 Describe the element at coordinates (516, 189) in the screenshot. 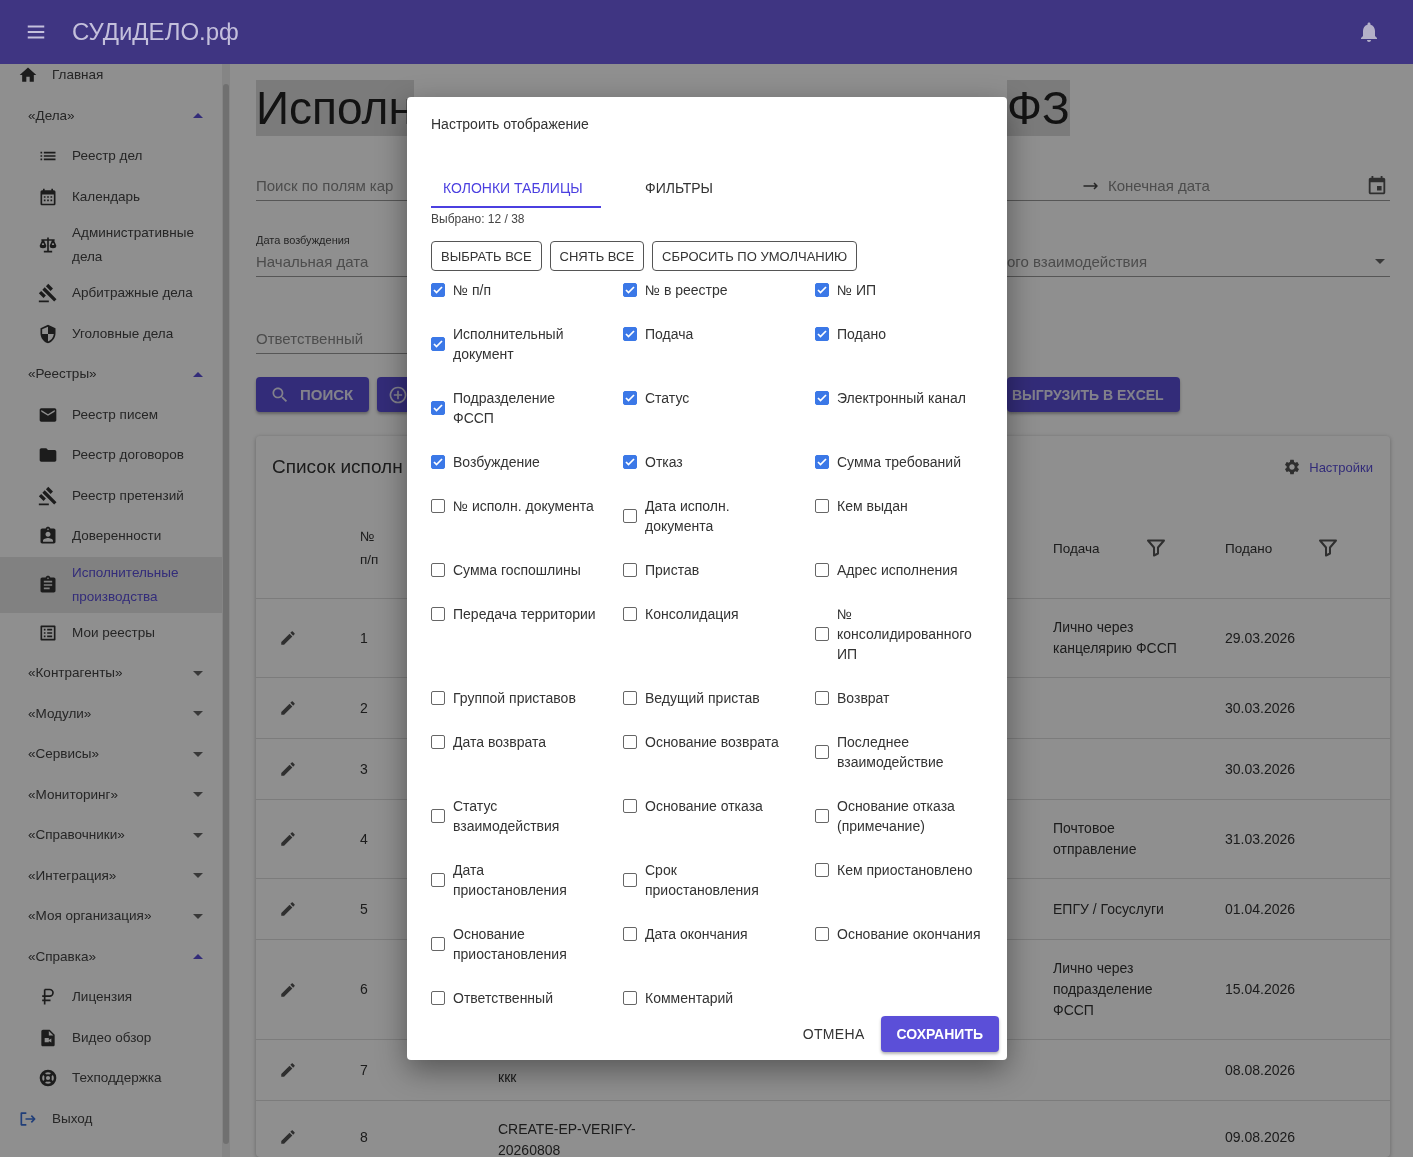

I see `tab: КОЛОНКИ ТАБЛИЦЫ` at that location.